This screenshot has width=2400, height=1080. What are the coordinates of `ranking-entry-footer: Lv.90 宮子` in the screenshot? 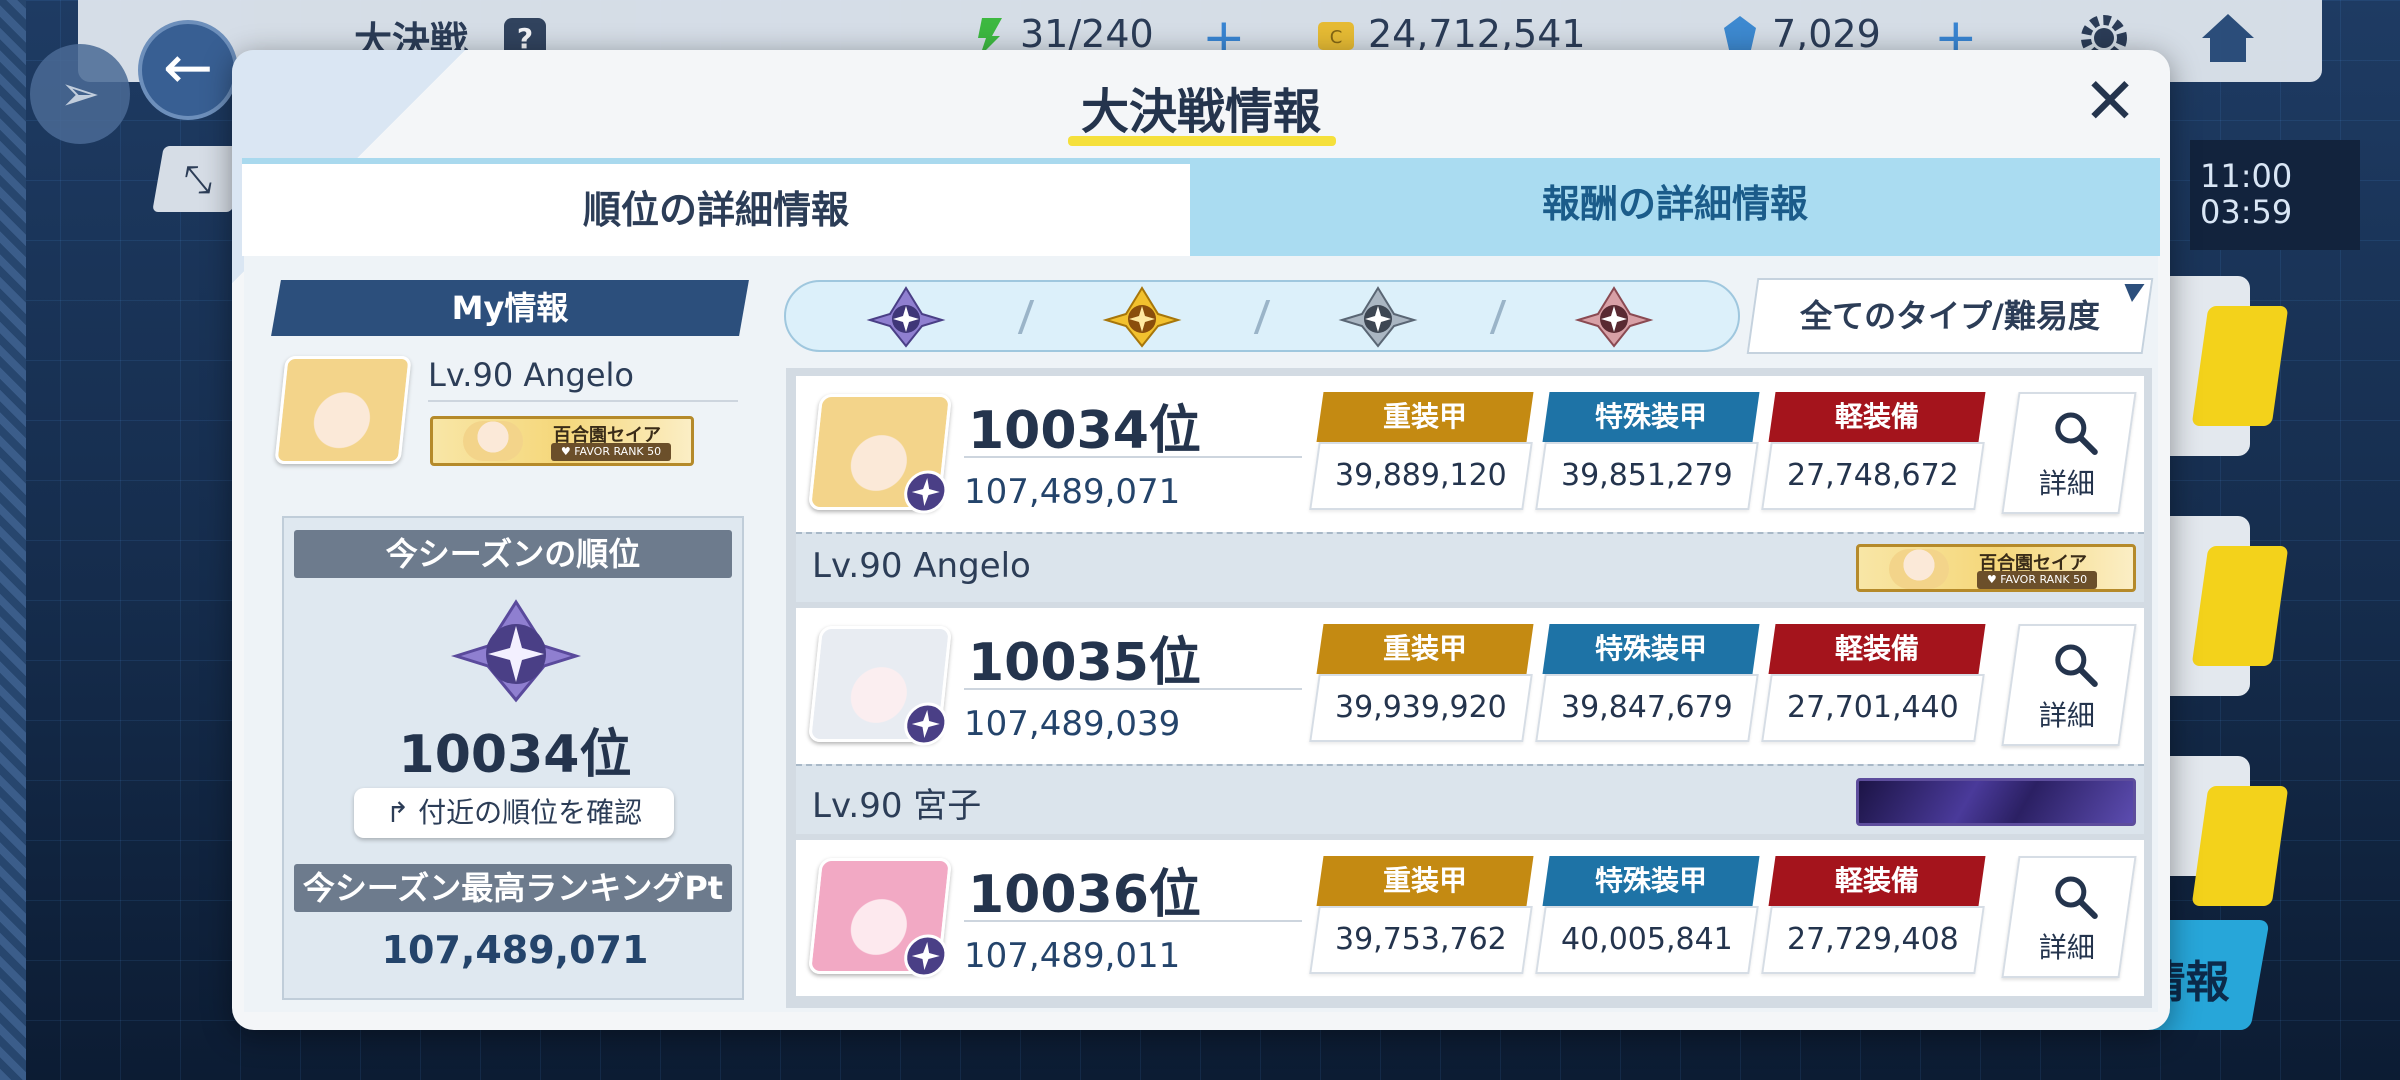 It's located at (1470, 799).